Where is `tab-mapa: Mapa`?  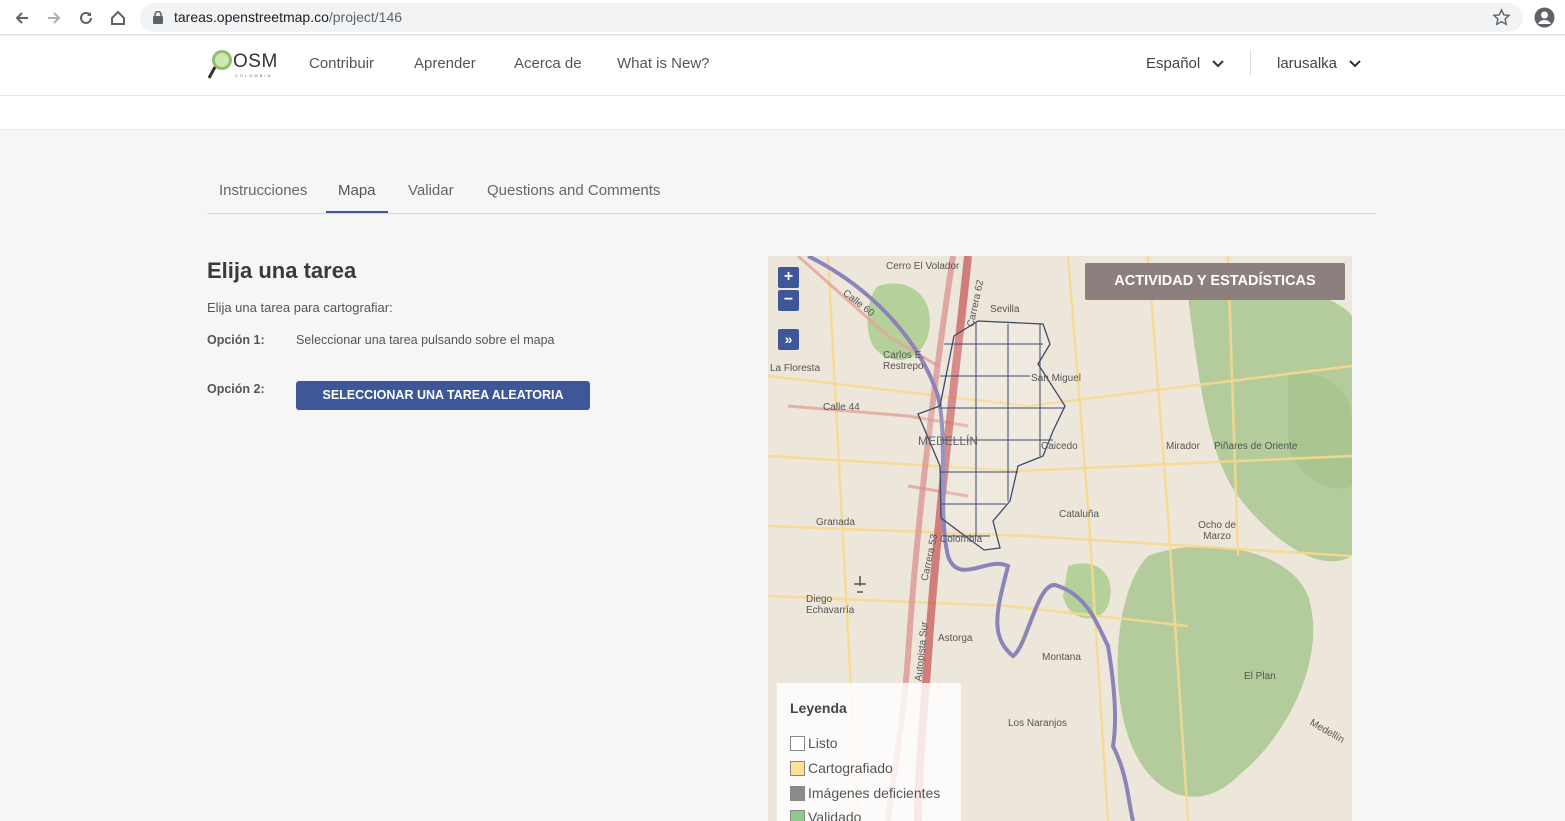
tab-mapa: Mapa is located at coordinates (357, 197).